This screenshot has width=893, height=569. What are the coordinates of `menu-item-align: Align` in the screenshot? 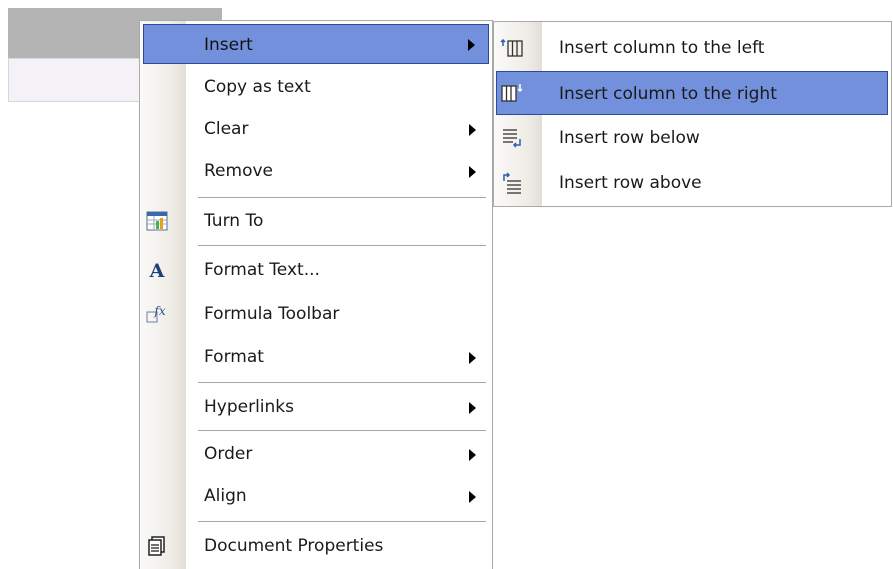 It's located at (316, 496).